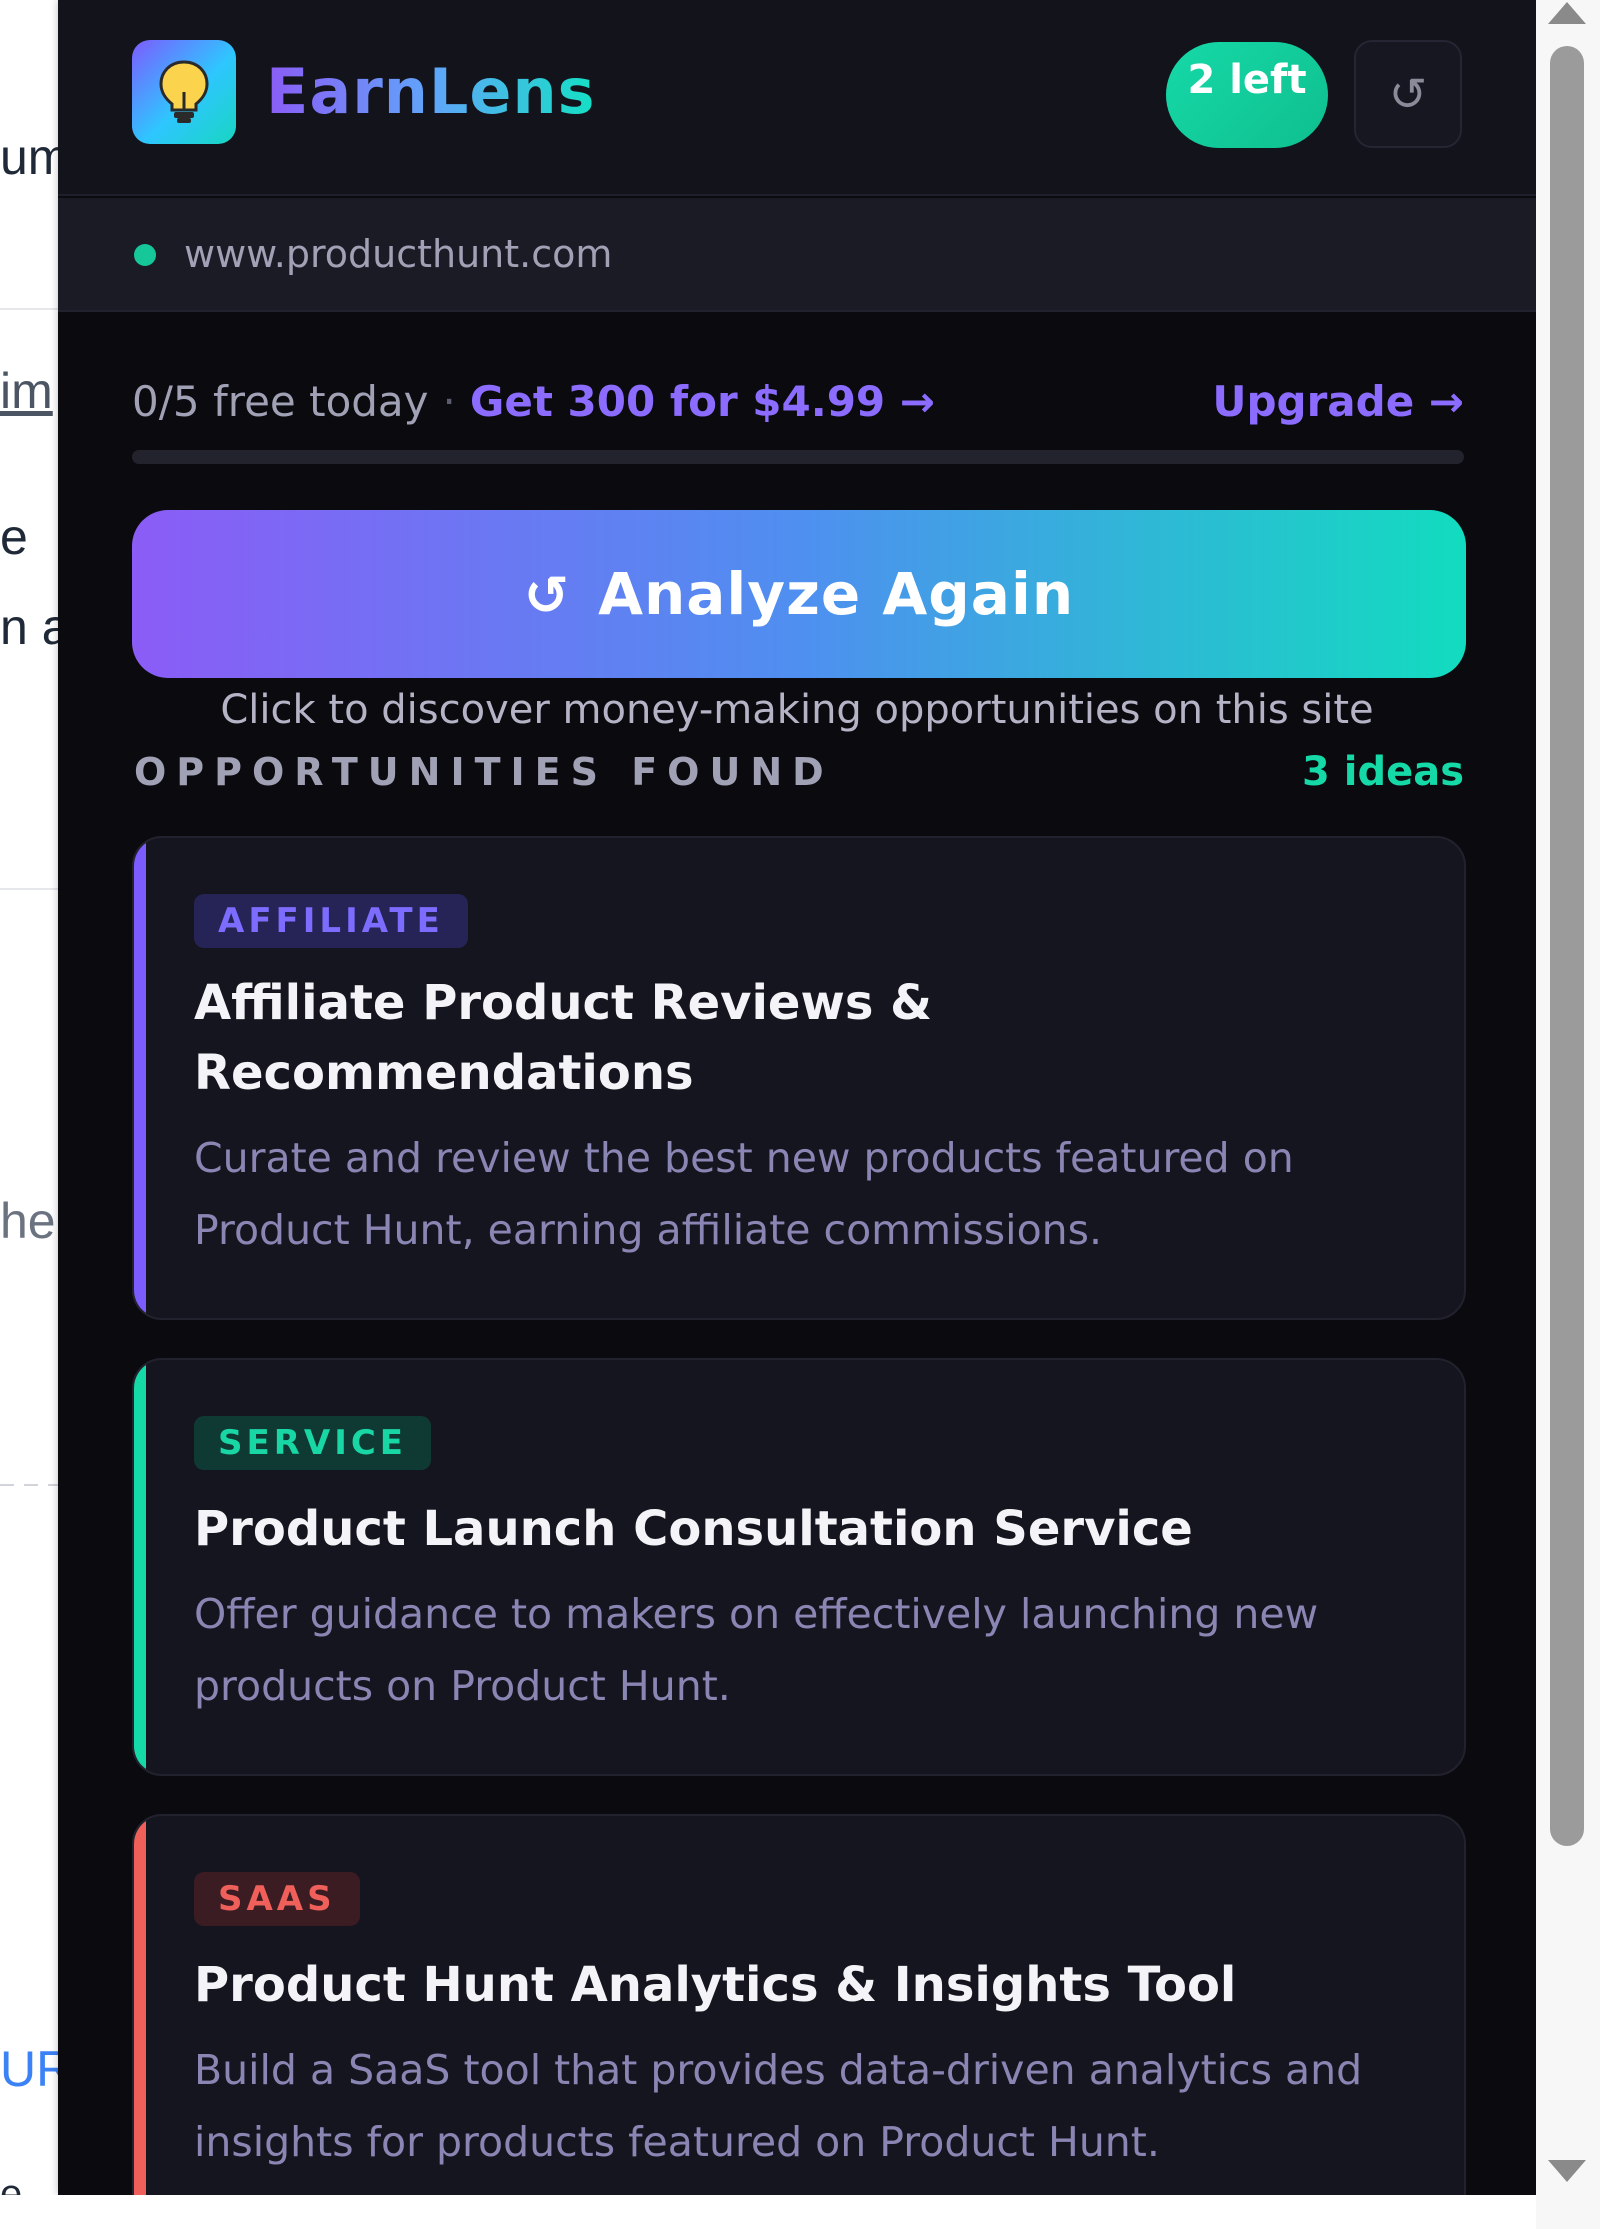 Image resolution: width=1600 pixels, height=2229 pixels. Describe the element at coordinates (29, 1221) in the screenshot. I see `background-text: her` at that location.